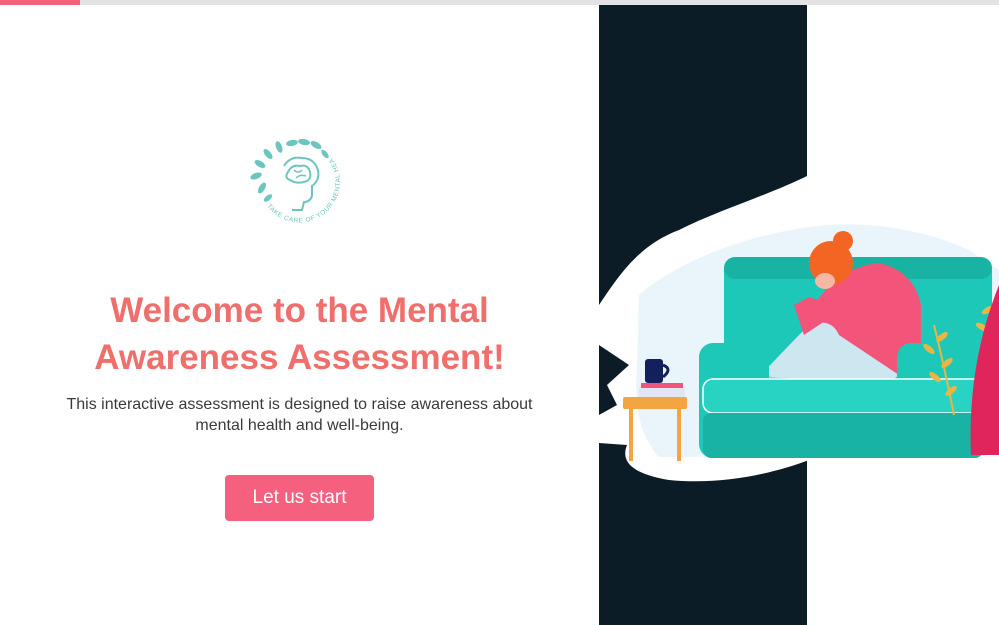 The image size is (999, 625). I want to click on svg-text:TAKE CARE OF YOUR MENTAL HEALT: TAKE CARE OF YOUR MENTAL HEALTH, so click(294, 180).